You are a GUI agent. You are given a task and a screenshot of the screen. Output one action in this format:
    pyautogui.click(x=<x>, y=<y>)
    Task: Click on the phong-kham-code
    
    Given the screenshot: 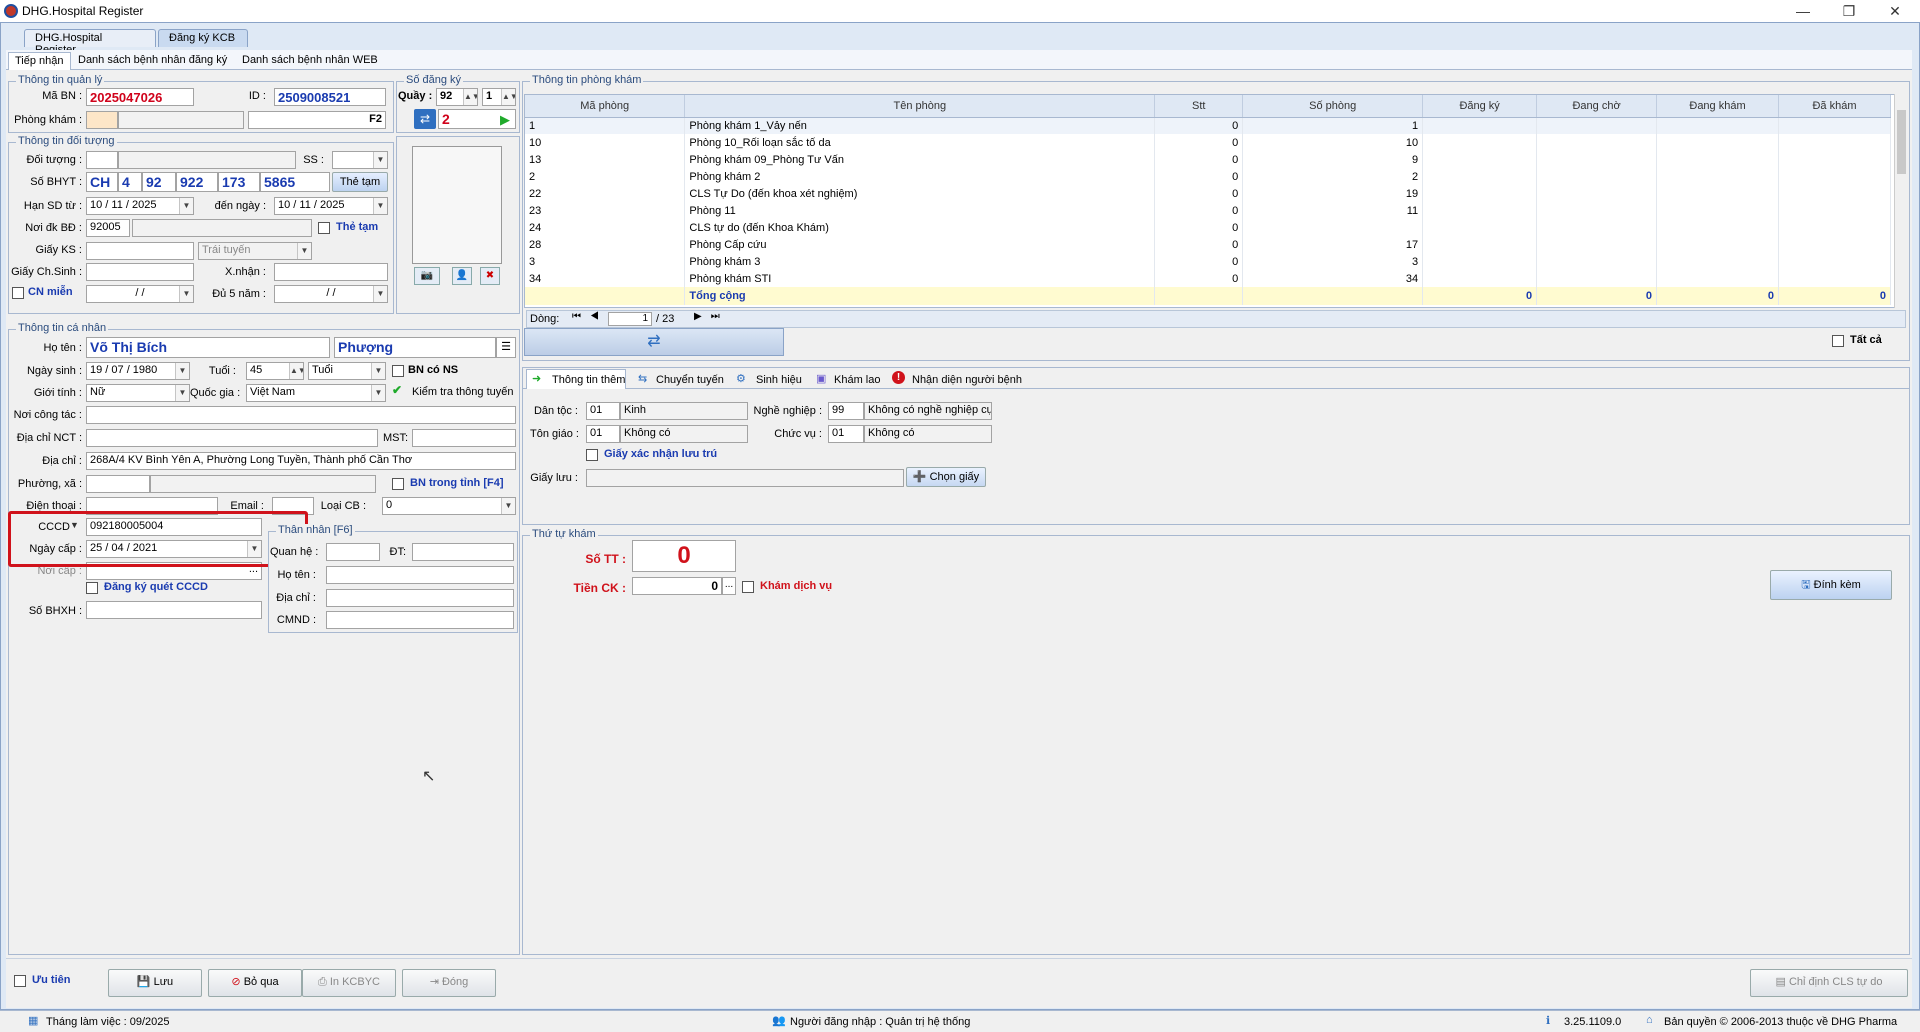 What is the action you would take?
    pyautogui.click(x=102, y=120)
    